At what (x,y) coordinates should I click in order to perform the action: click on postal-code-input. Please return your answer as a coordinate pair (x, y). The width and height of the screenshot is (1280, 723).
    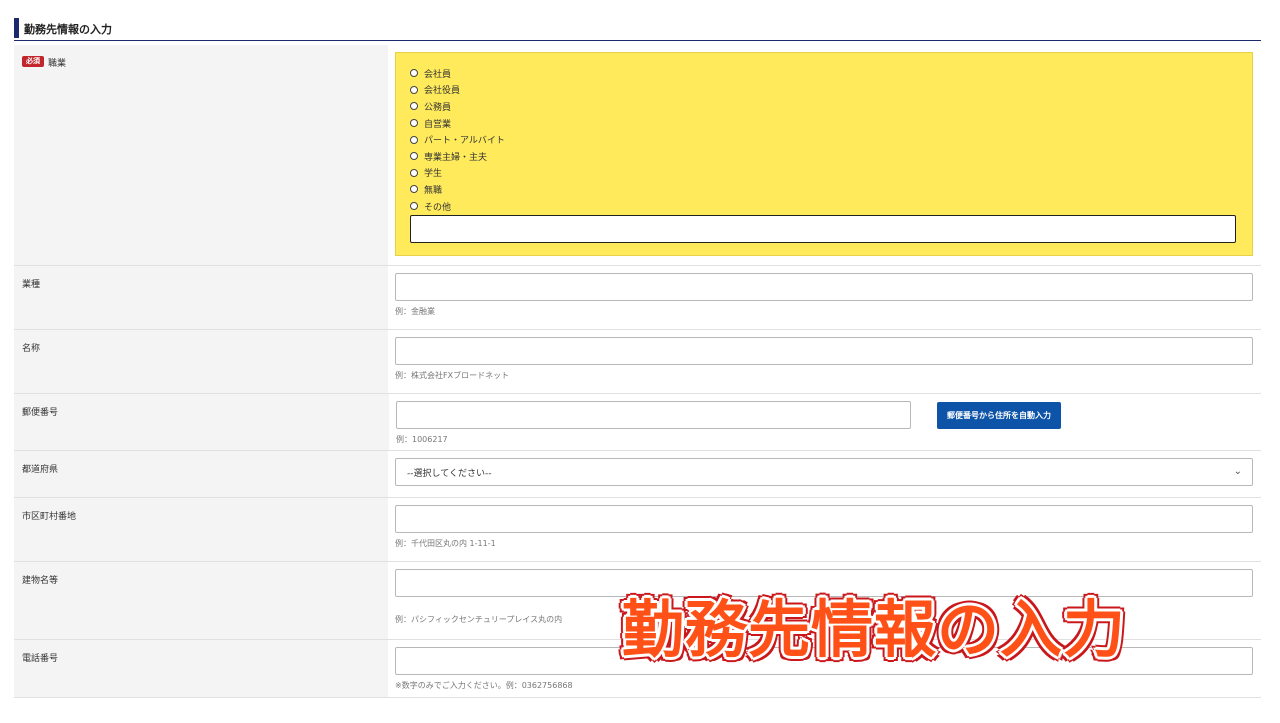
    Looking at the image, I should click on (653, 415).